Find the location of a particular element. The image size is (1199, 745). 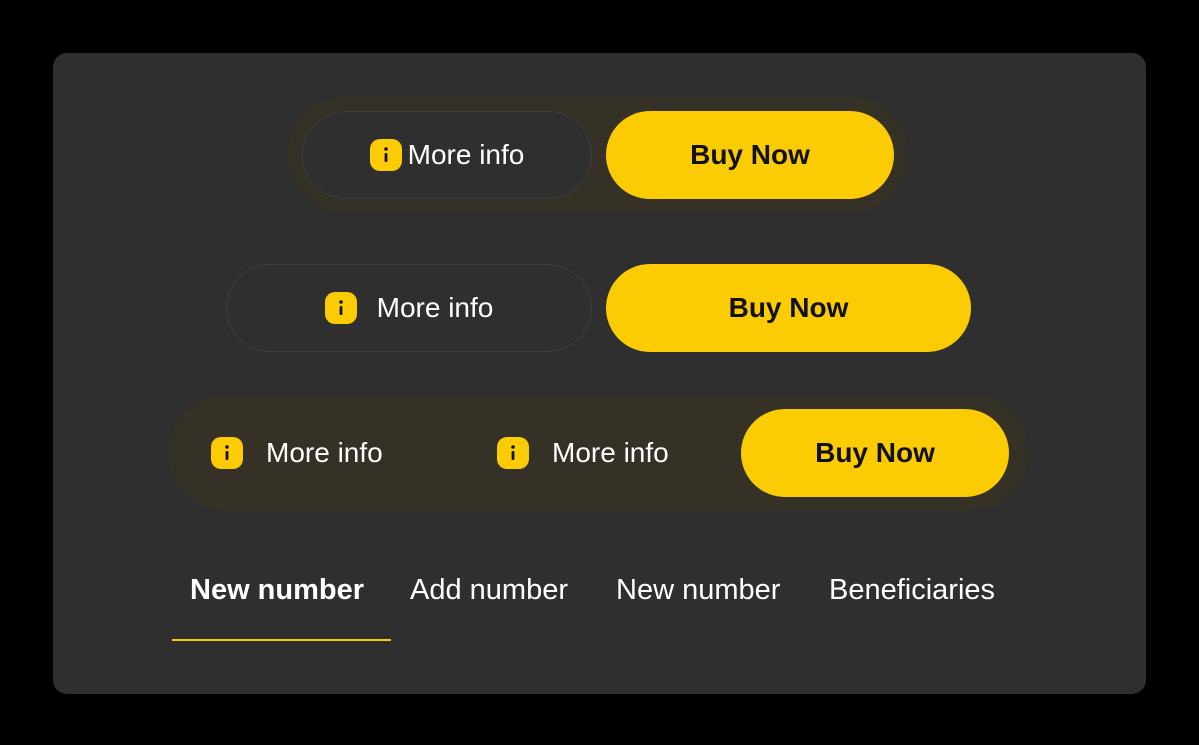

tab-add-number: Add number is located at coordinates (489, 599).